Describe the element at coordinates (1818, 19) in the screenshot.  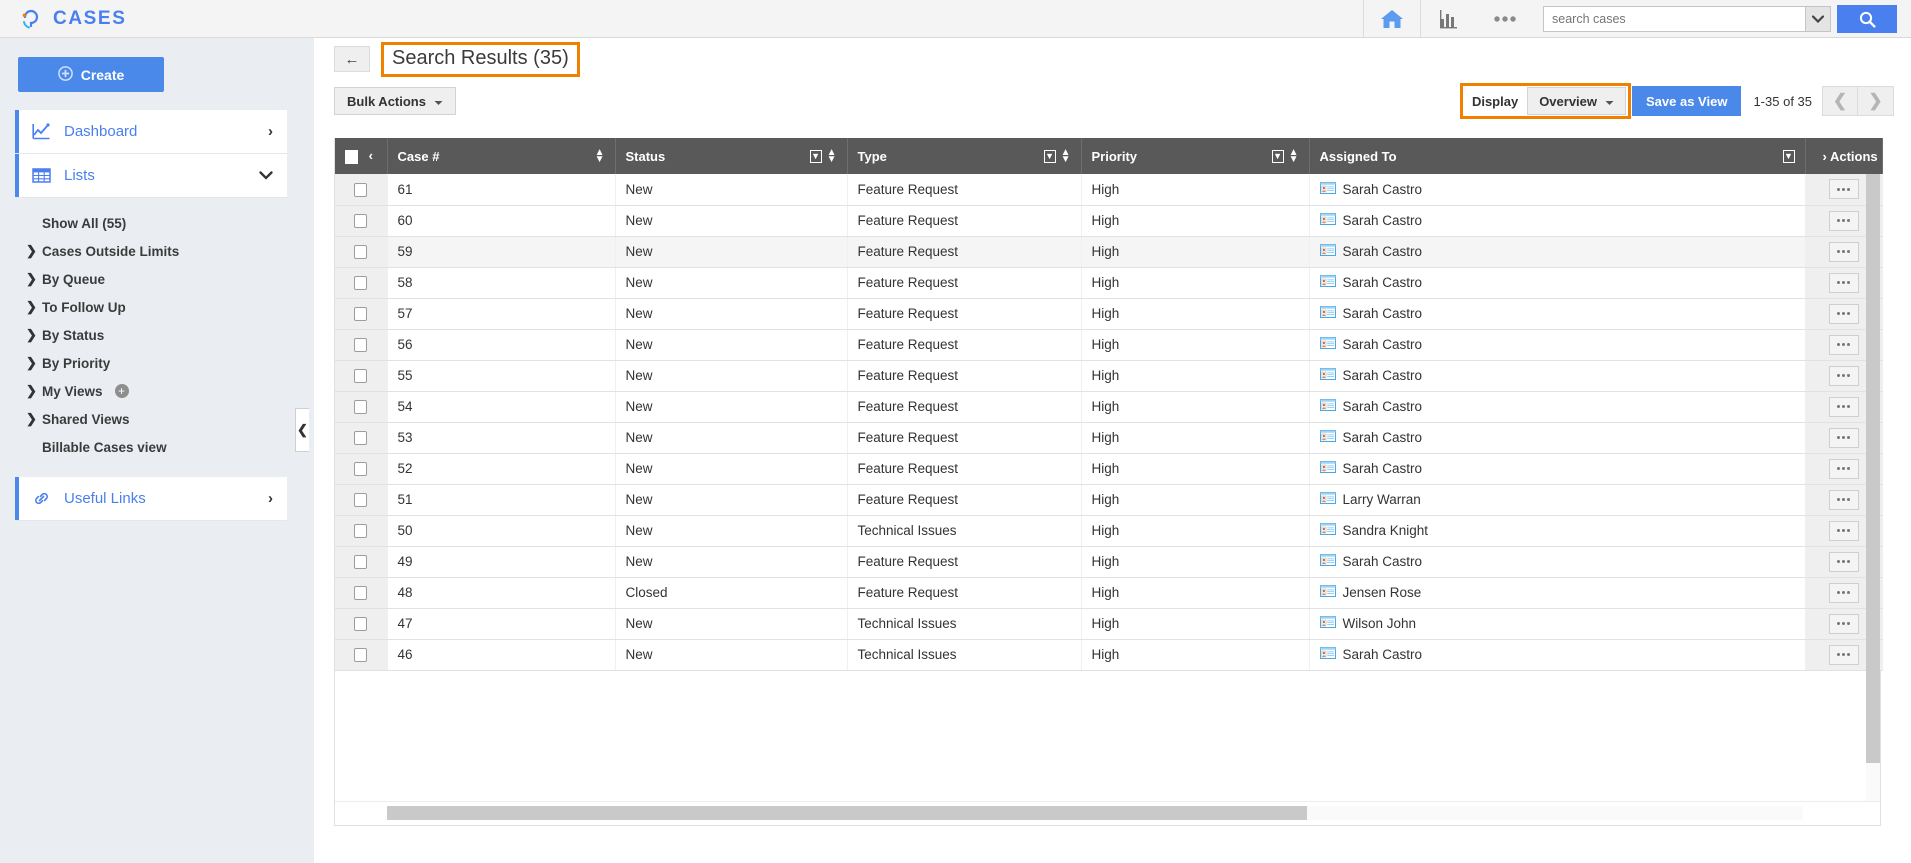
I see `chevron-down-icon` at that location.